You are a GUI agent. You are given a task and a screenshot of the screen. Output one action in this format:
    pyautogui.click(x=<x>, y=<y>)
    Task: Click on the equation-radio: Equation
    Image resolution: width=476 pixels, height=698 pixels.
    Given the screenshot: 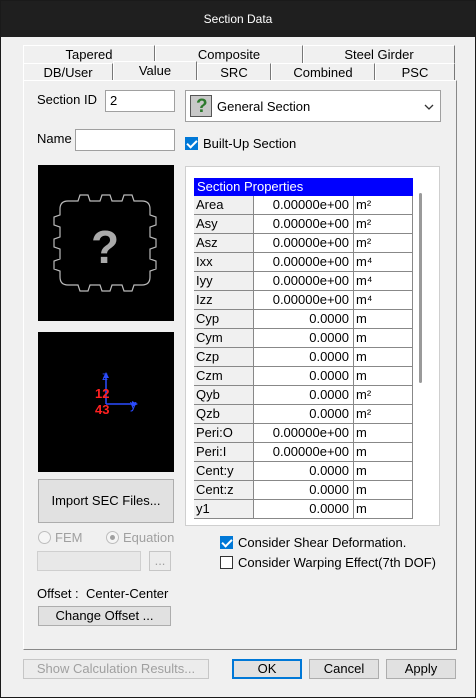 What is the action you would take?
    pyautogui.click(x=140, y=537)
    